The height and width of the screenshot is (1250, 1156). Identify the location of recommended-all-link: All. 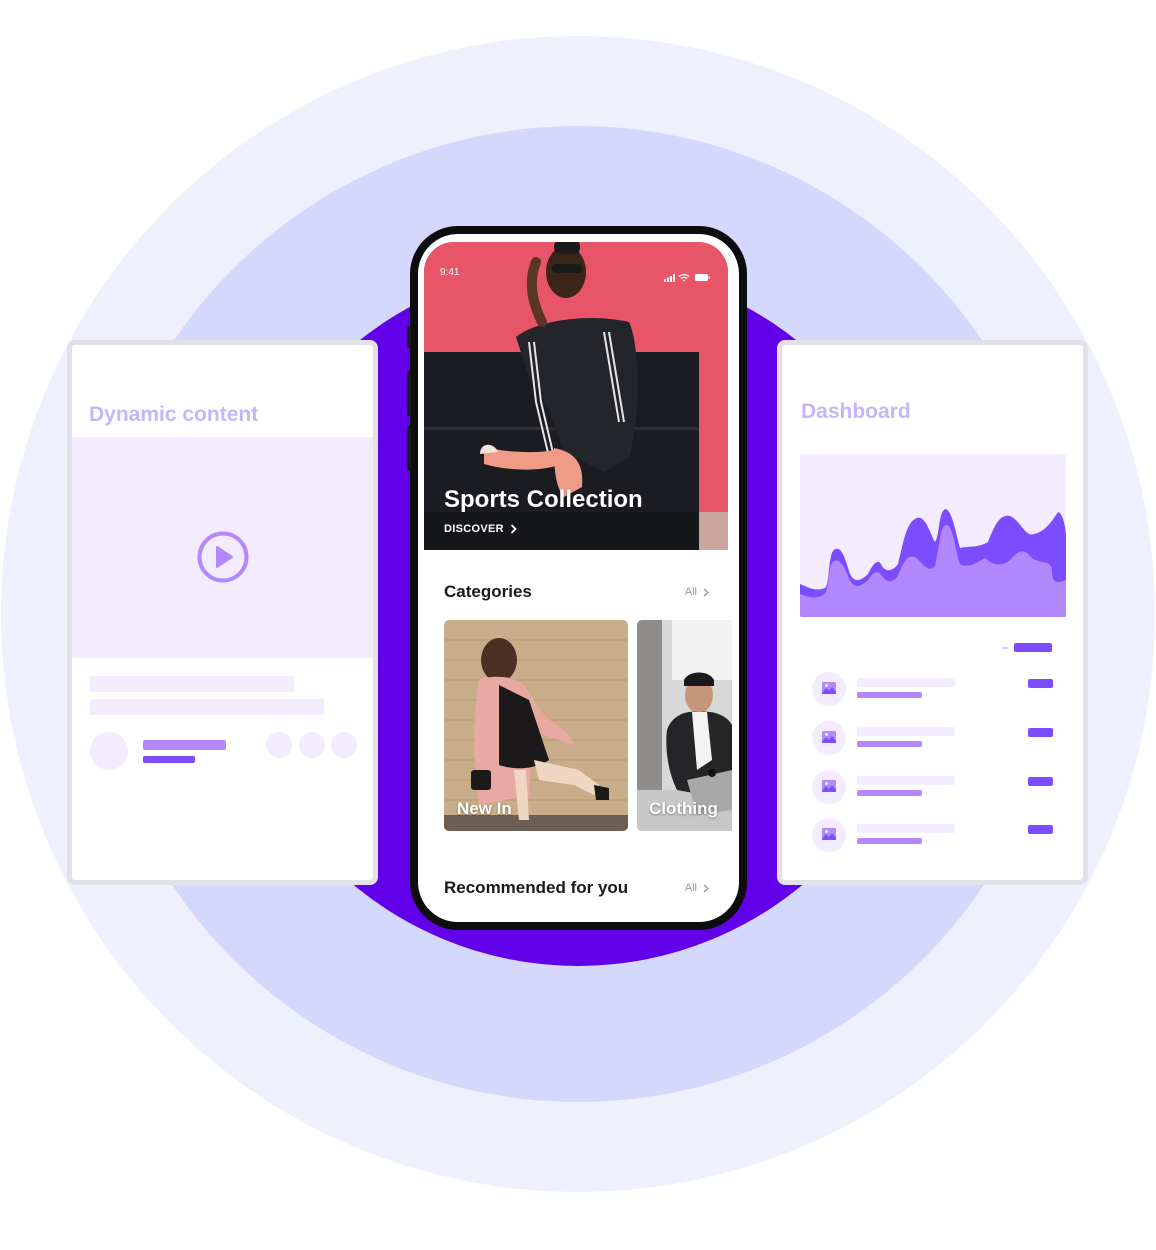
(697, 888).